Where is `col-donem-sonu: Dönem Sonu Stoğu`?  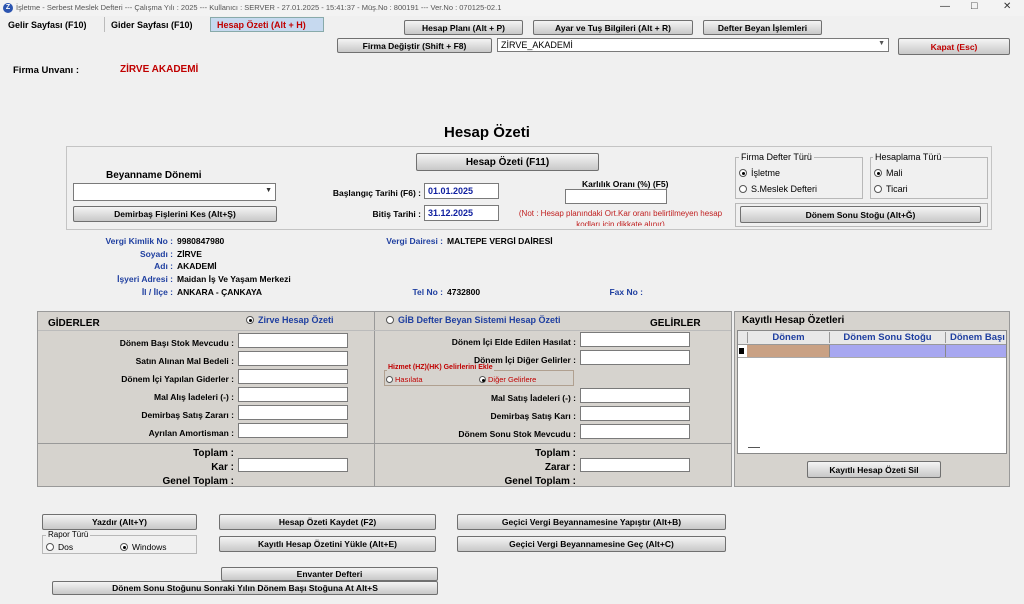
col-donem-sonu: Dönem Sonu Stoğu is located at coordinates (887, 337).